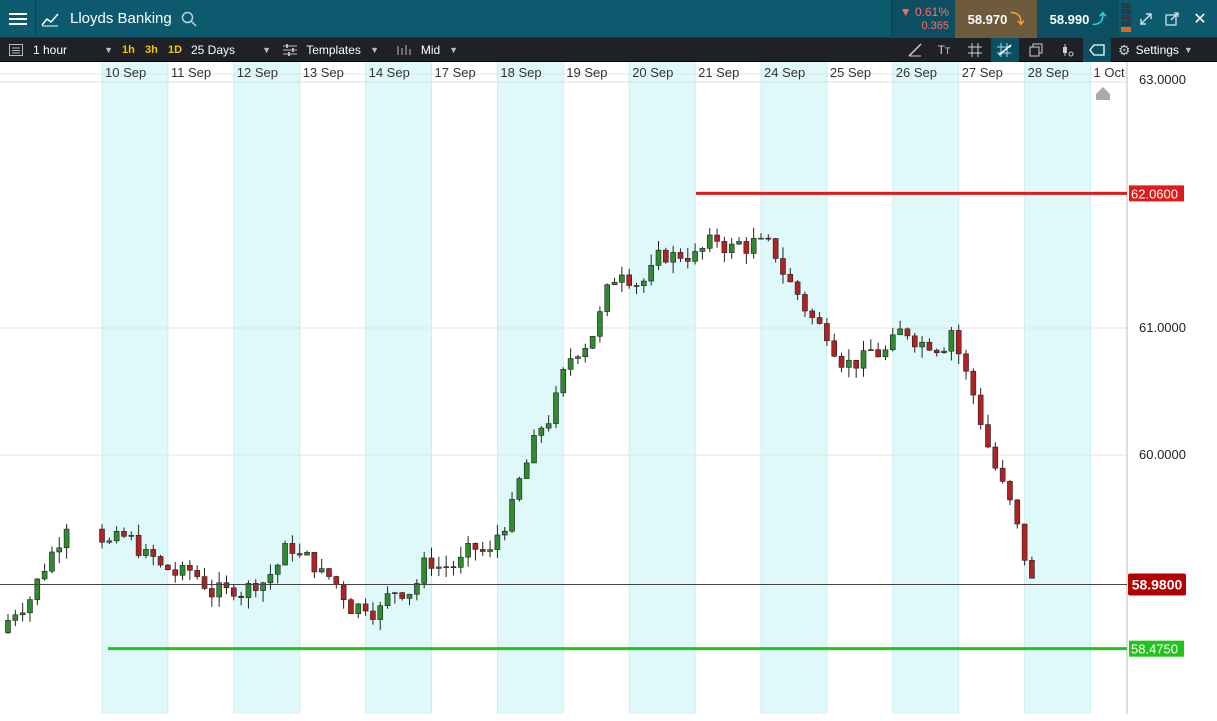 The width and height of the screenshot is (1217, 721). What do you see at coordinates (50, 50) in the screenshot?
I see `interval-value: 1 hour` at bounding box center [50, 50].